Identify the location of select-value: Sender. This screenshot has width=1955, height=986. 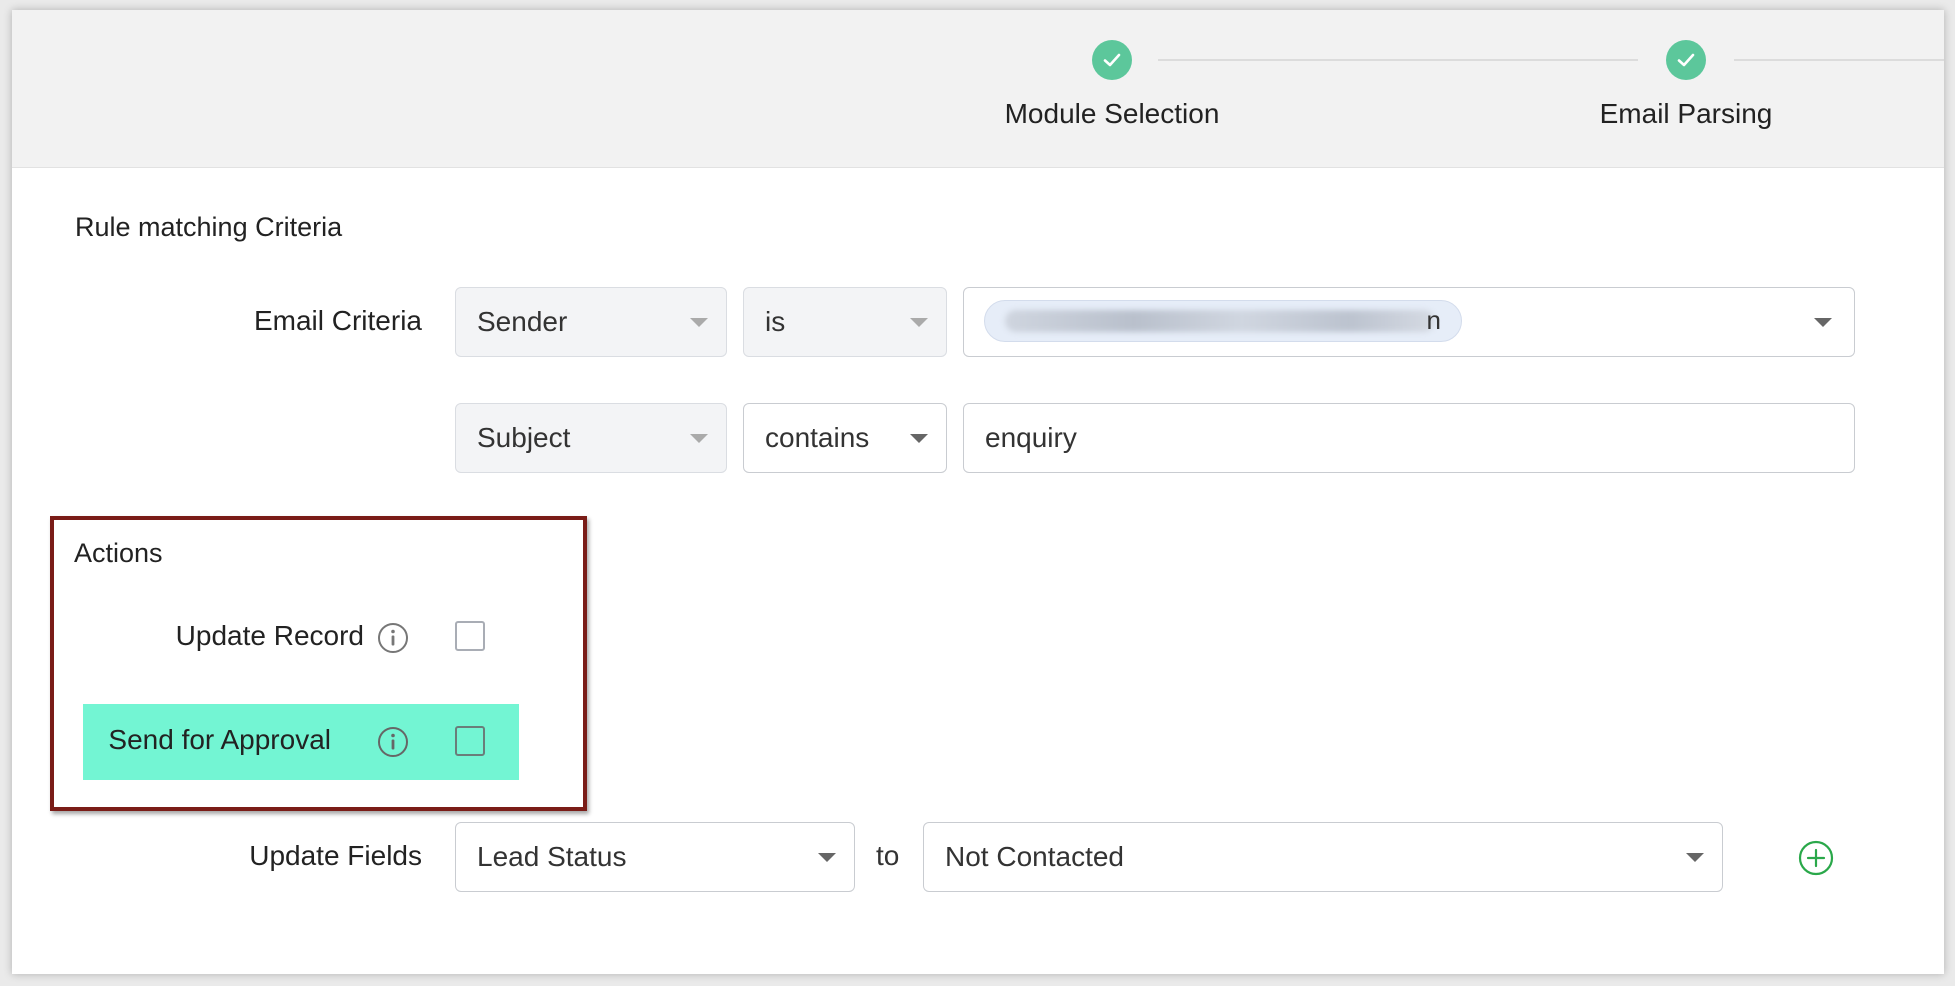
(522, 321).